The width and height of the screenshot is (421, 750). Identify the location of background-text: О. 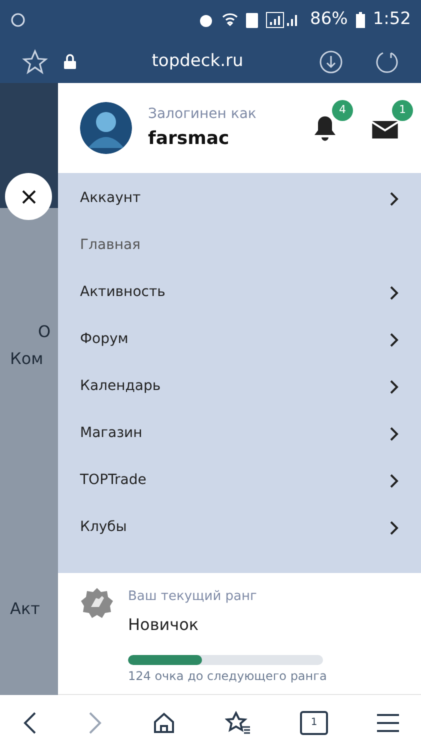
(44, 332).